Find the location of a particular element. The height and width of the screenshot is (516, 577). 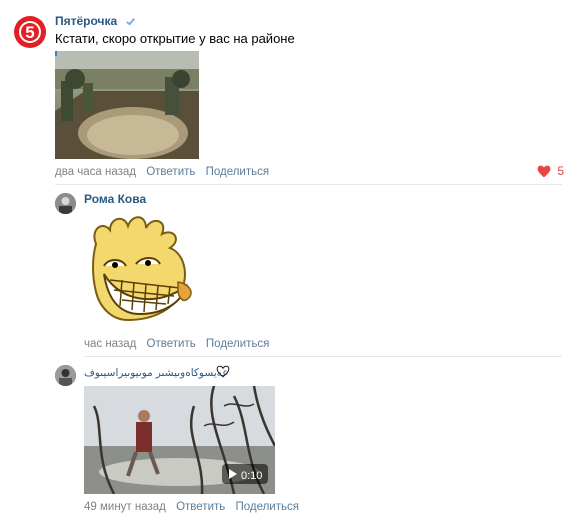

comment-meta: час назад Ответить Поделиться is located at coordinates (180, 344).